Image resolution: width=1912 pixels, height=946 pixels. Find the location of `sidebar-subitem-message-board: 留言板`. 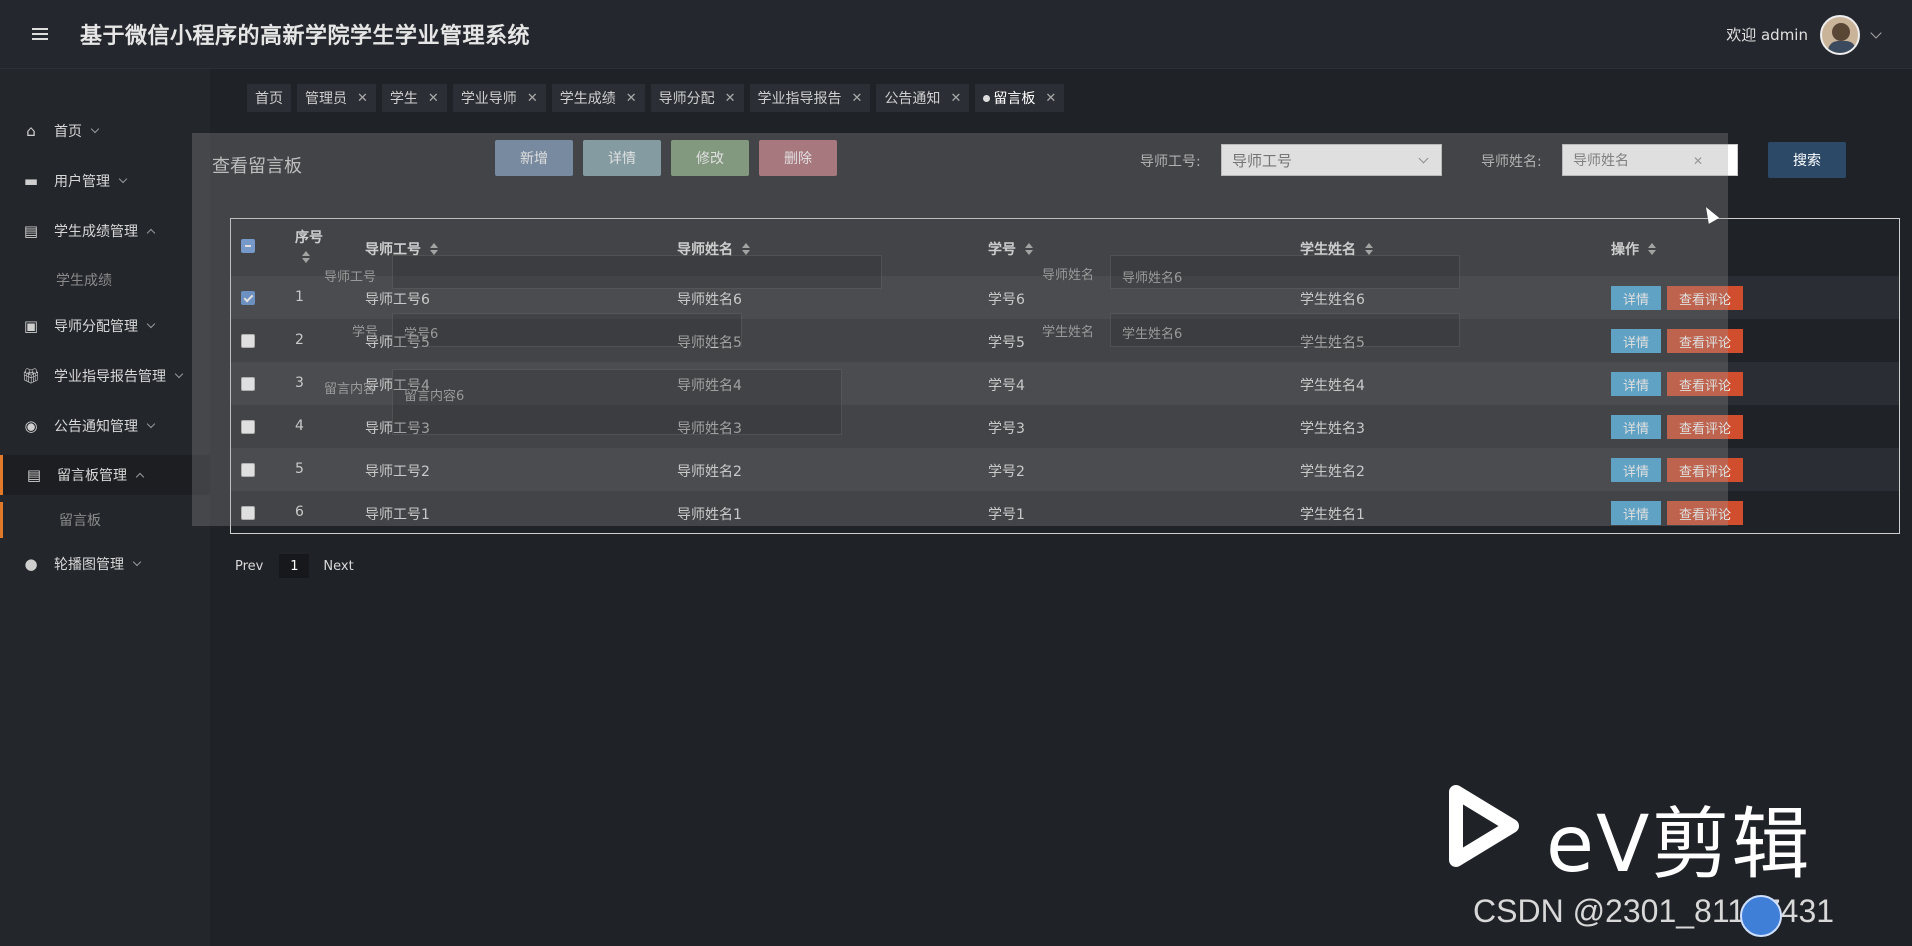

sidebar-subitem-message-board: 留言板 is located at coordinates (105, 520).